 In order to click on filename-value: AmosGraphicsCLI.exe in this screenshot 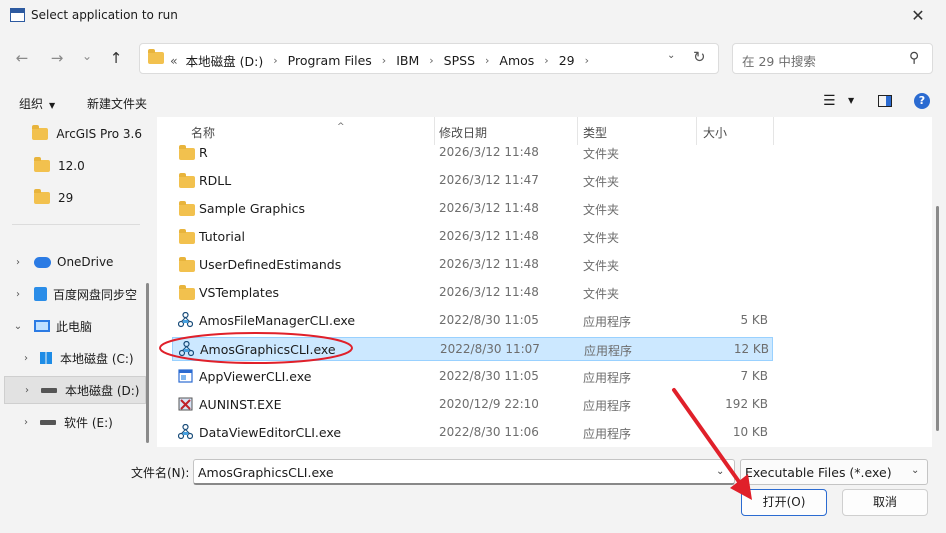, I will do `click(266, 472)`.